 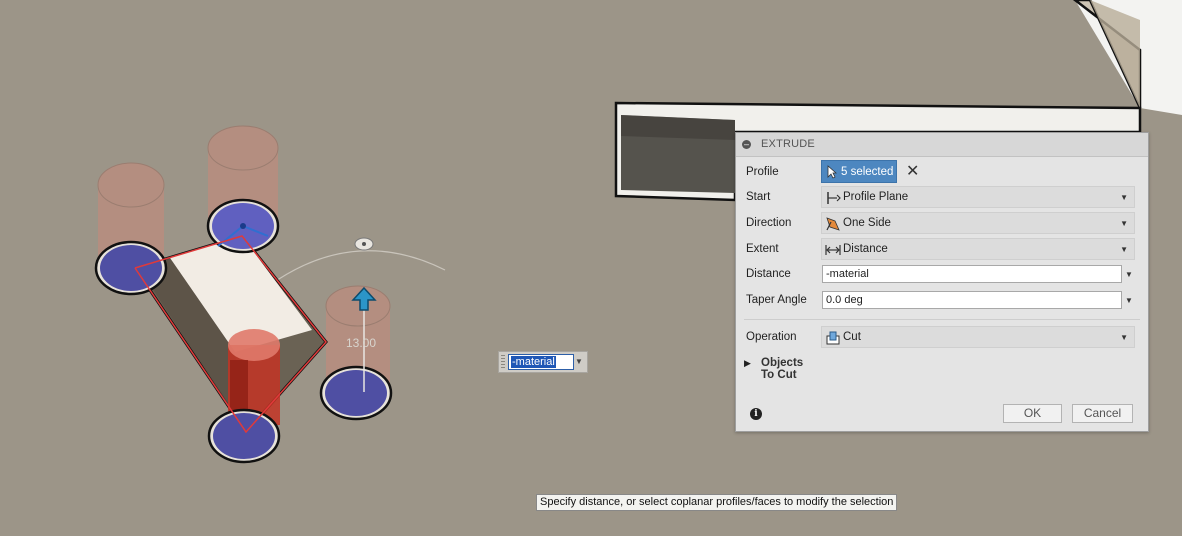 I want to click on operation-select: Cut ▼, so click(x=978, y=337).